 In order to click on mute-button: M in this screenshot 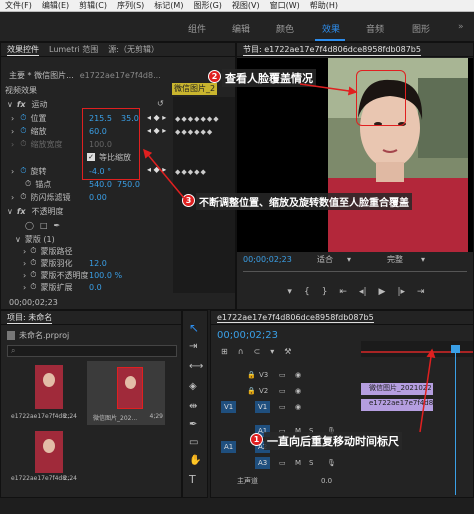, I will do `click(298, 463)`.